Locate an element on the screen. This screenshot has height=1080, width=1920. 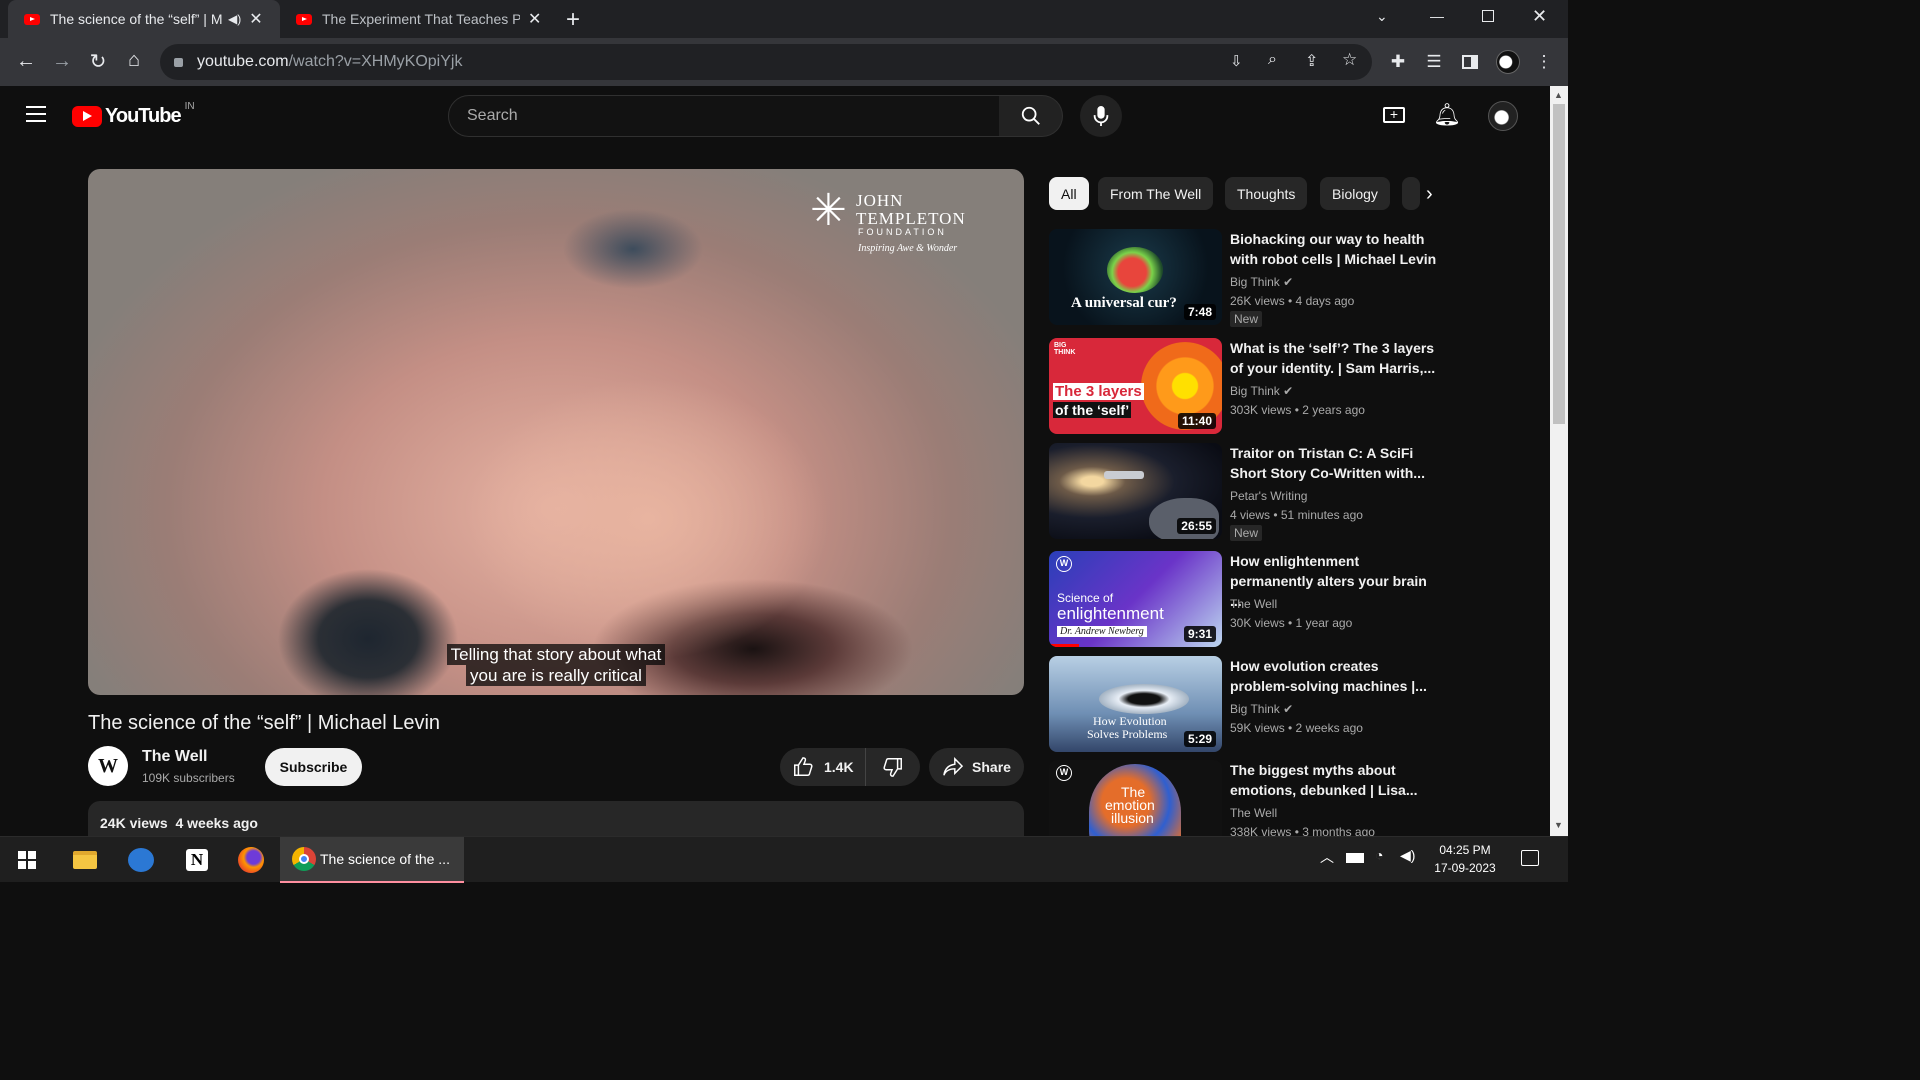
recommendation-channel: Petar's Writing is located at coordinates (1268, 496).